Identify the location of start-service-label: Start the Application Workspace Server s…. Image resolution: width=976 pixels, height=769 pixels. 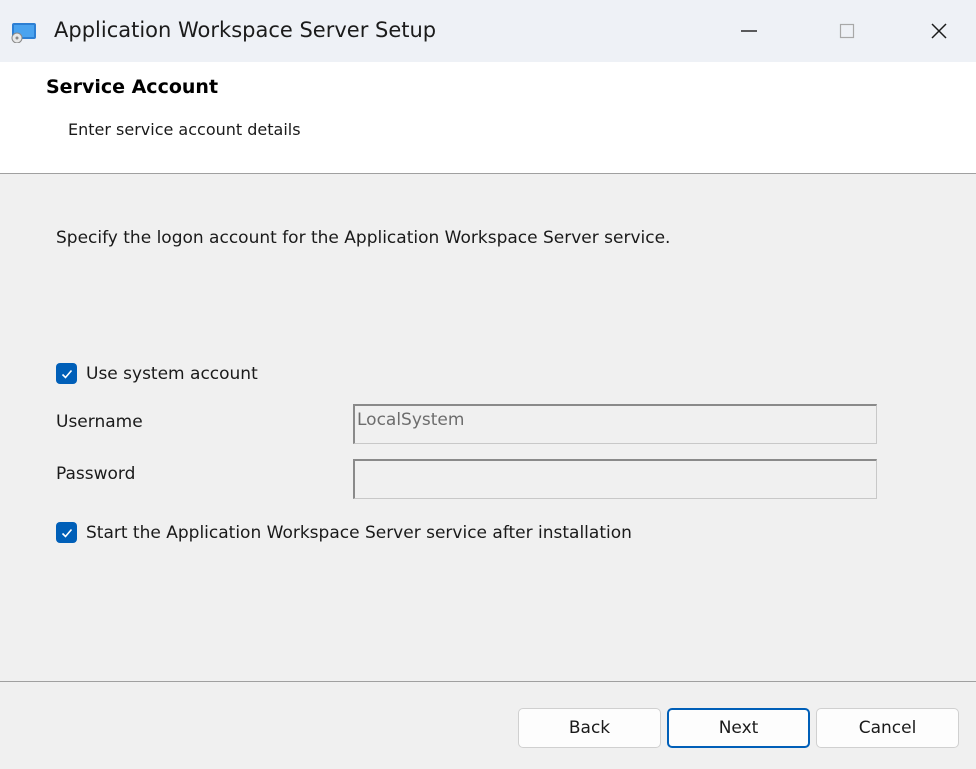
(359, 532).